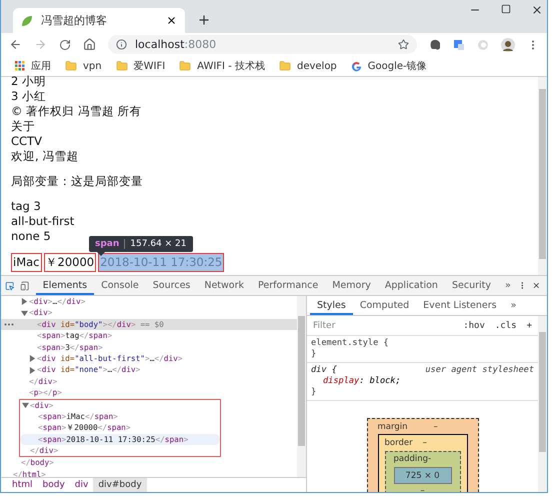 This screenshot has width=554, height=503. I want to click on css-selector: div {, so click(324, 370).